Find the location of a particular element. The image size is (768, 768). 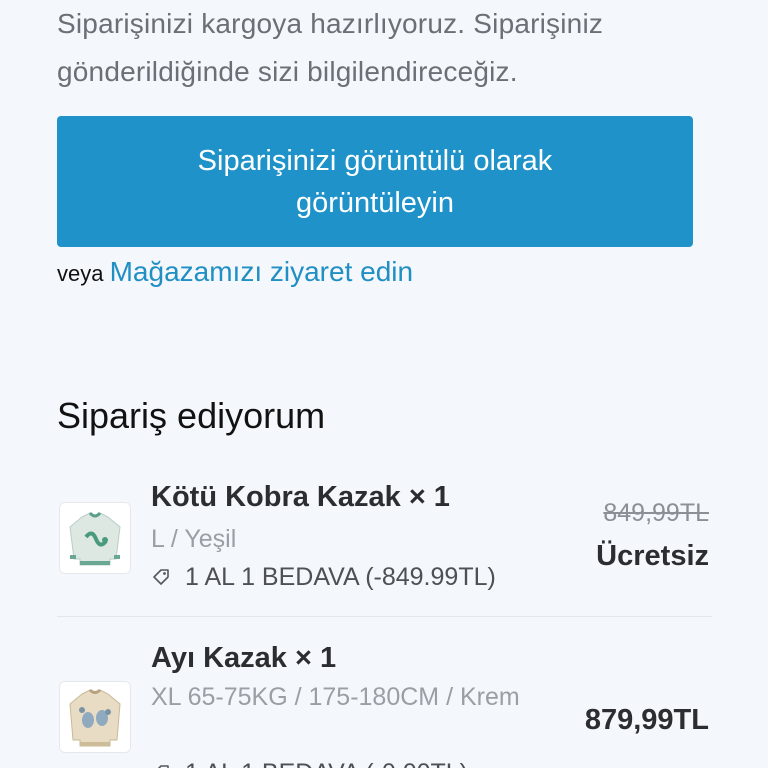

item-name: Ayı Kazak × 1 is located at coordinates (244, 658).